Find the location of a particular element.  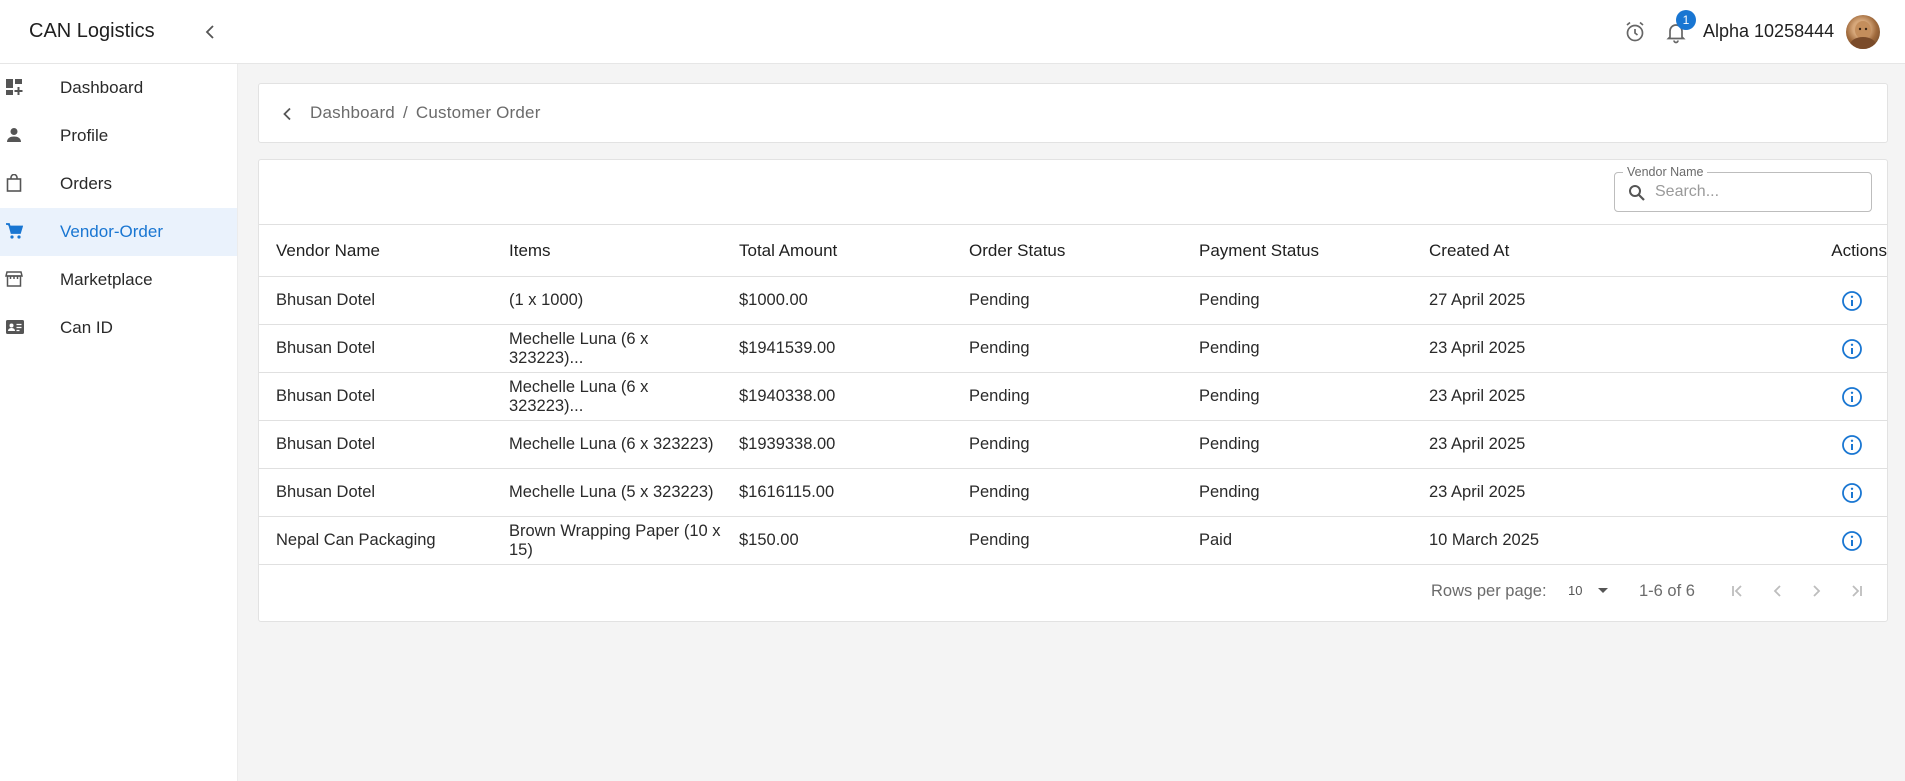

cell-items: Mechelle Luna (5 x 323223) is located at coordinates (611, 492).